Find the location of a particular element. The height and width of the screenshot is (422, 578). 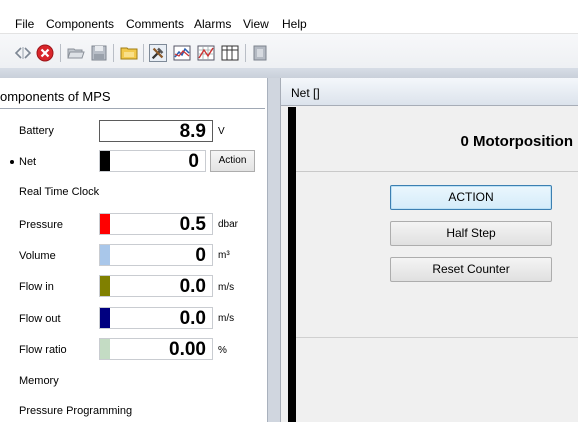

menu-help: Help is located at coordinates (294, 24).